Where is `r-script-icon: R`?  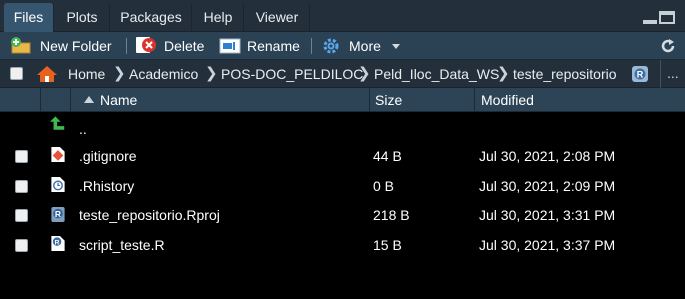
r-script-icon: R is located at coordinates (58, 243).